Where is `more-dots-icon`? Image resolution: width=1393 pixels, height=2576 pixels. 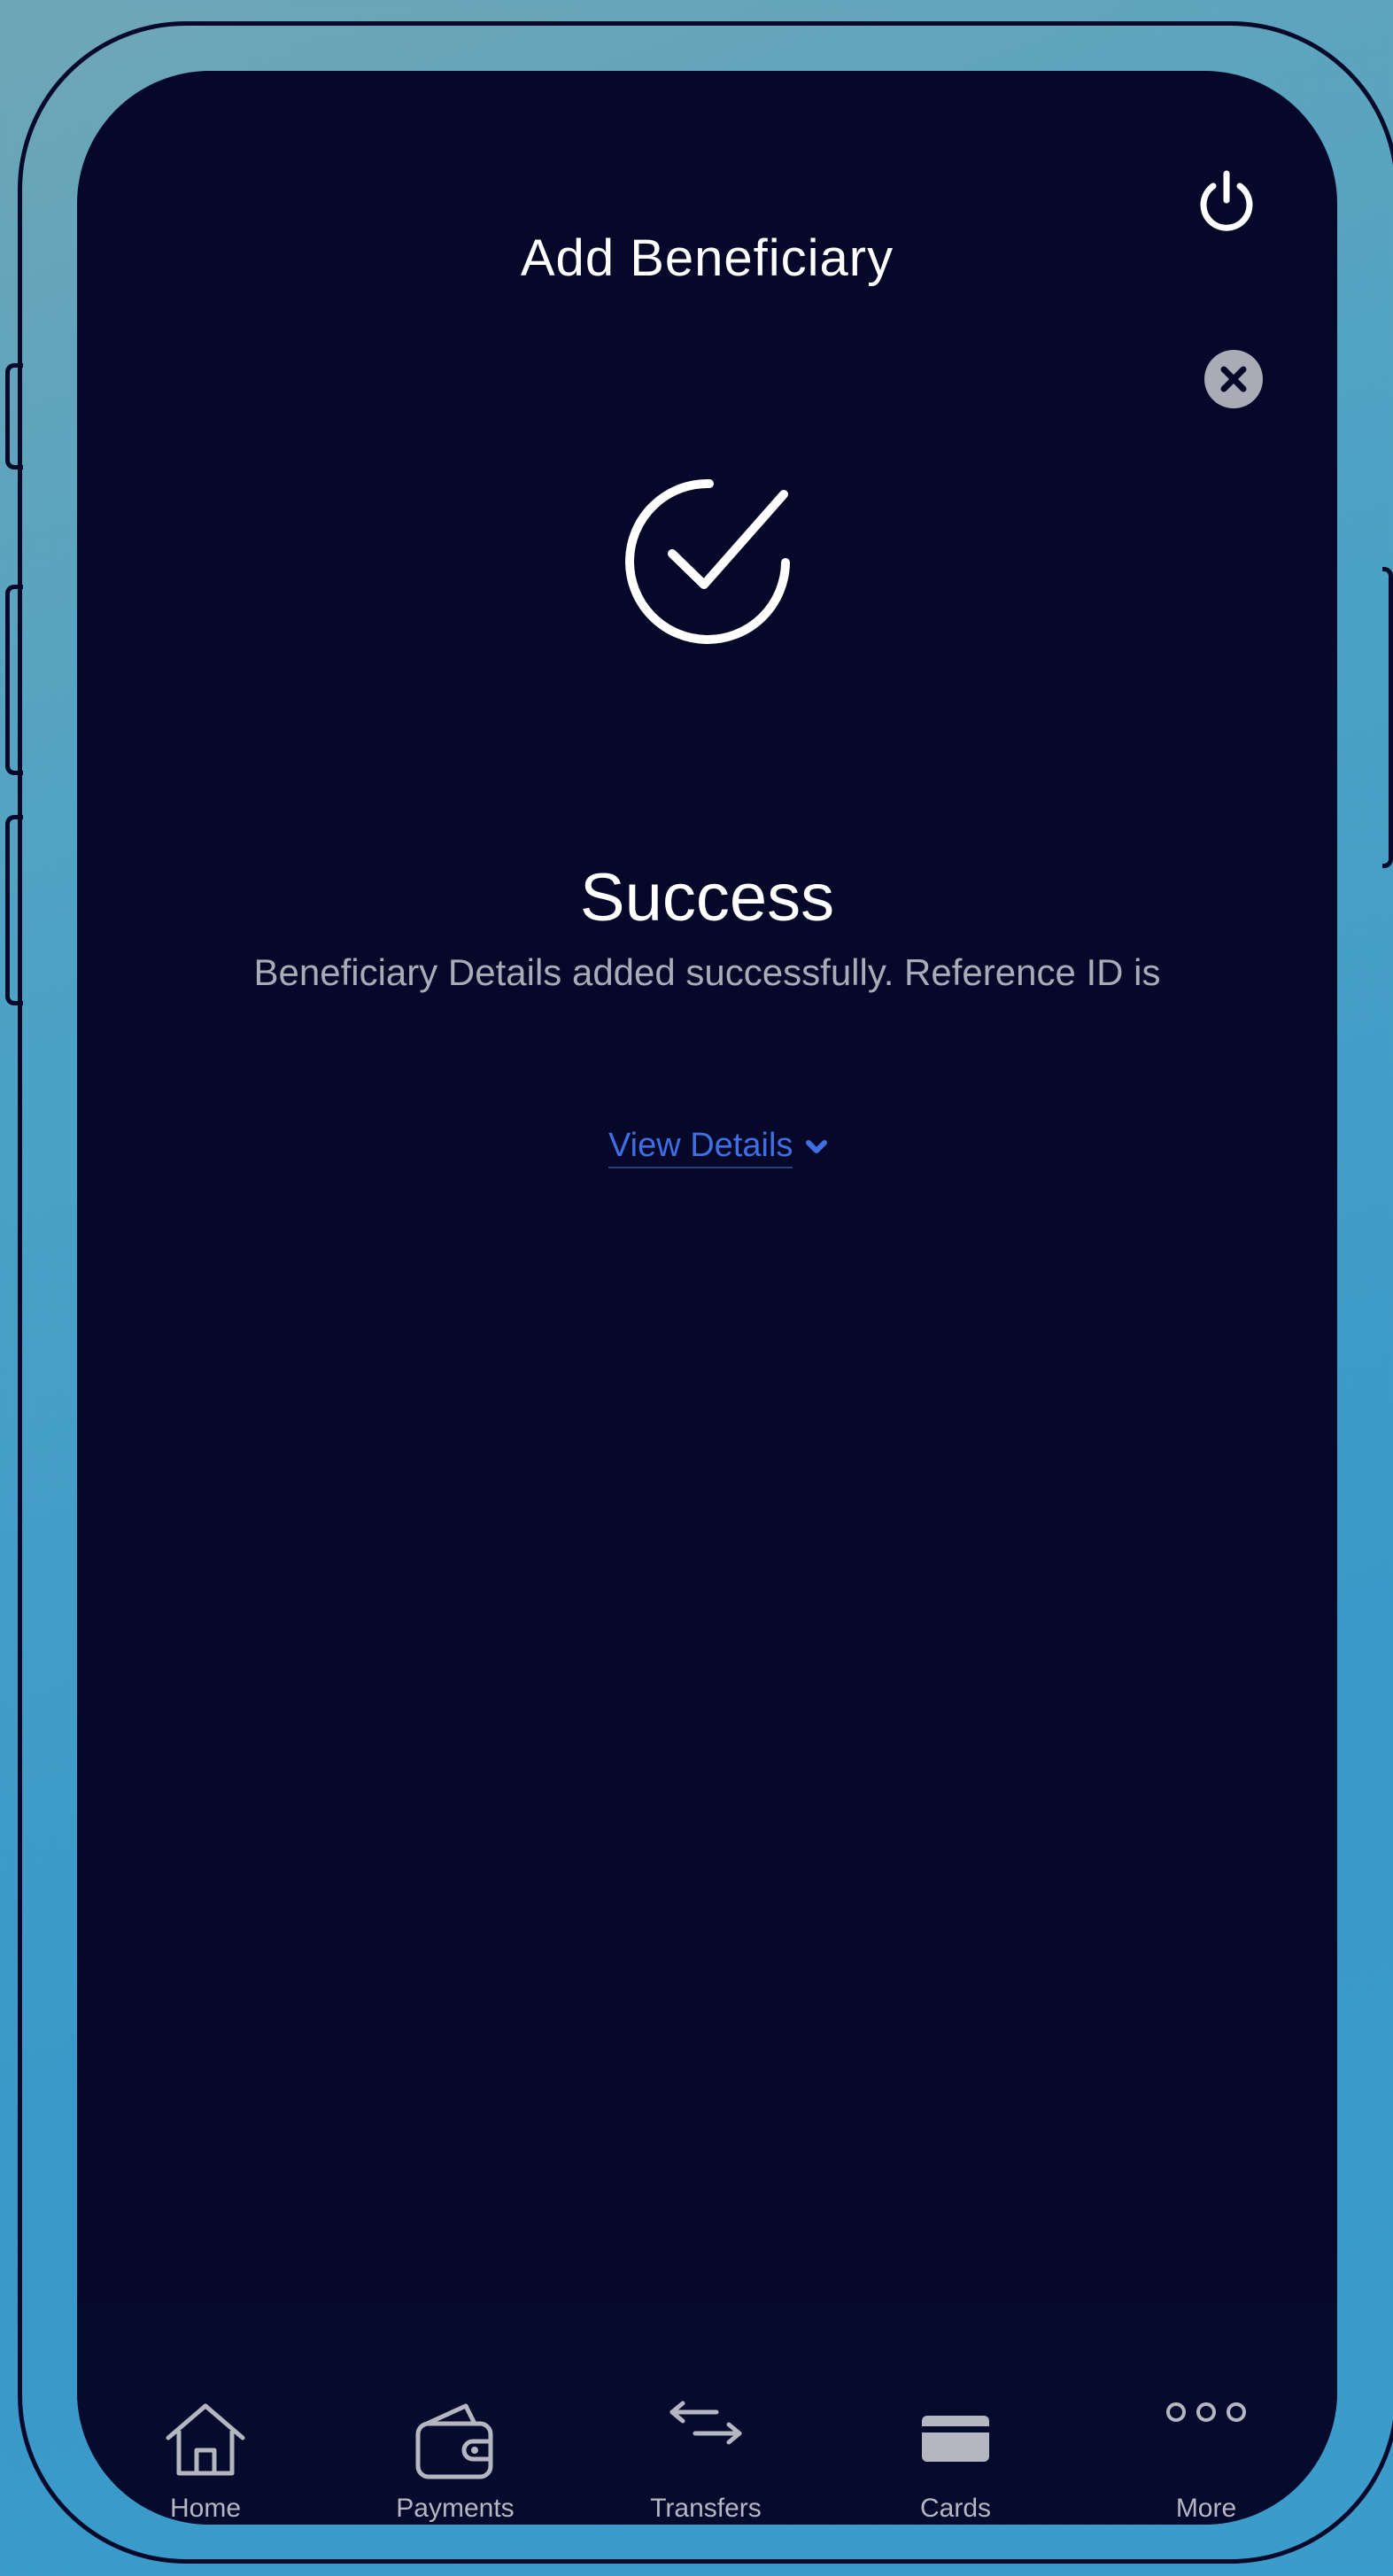 more-dots-icon is located at coordinates (1206, 2412).